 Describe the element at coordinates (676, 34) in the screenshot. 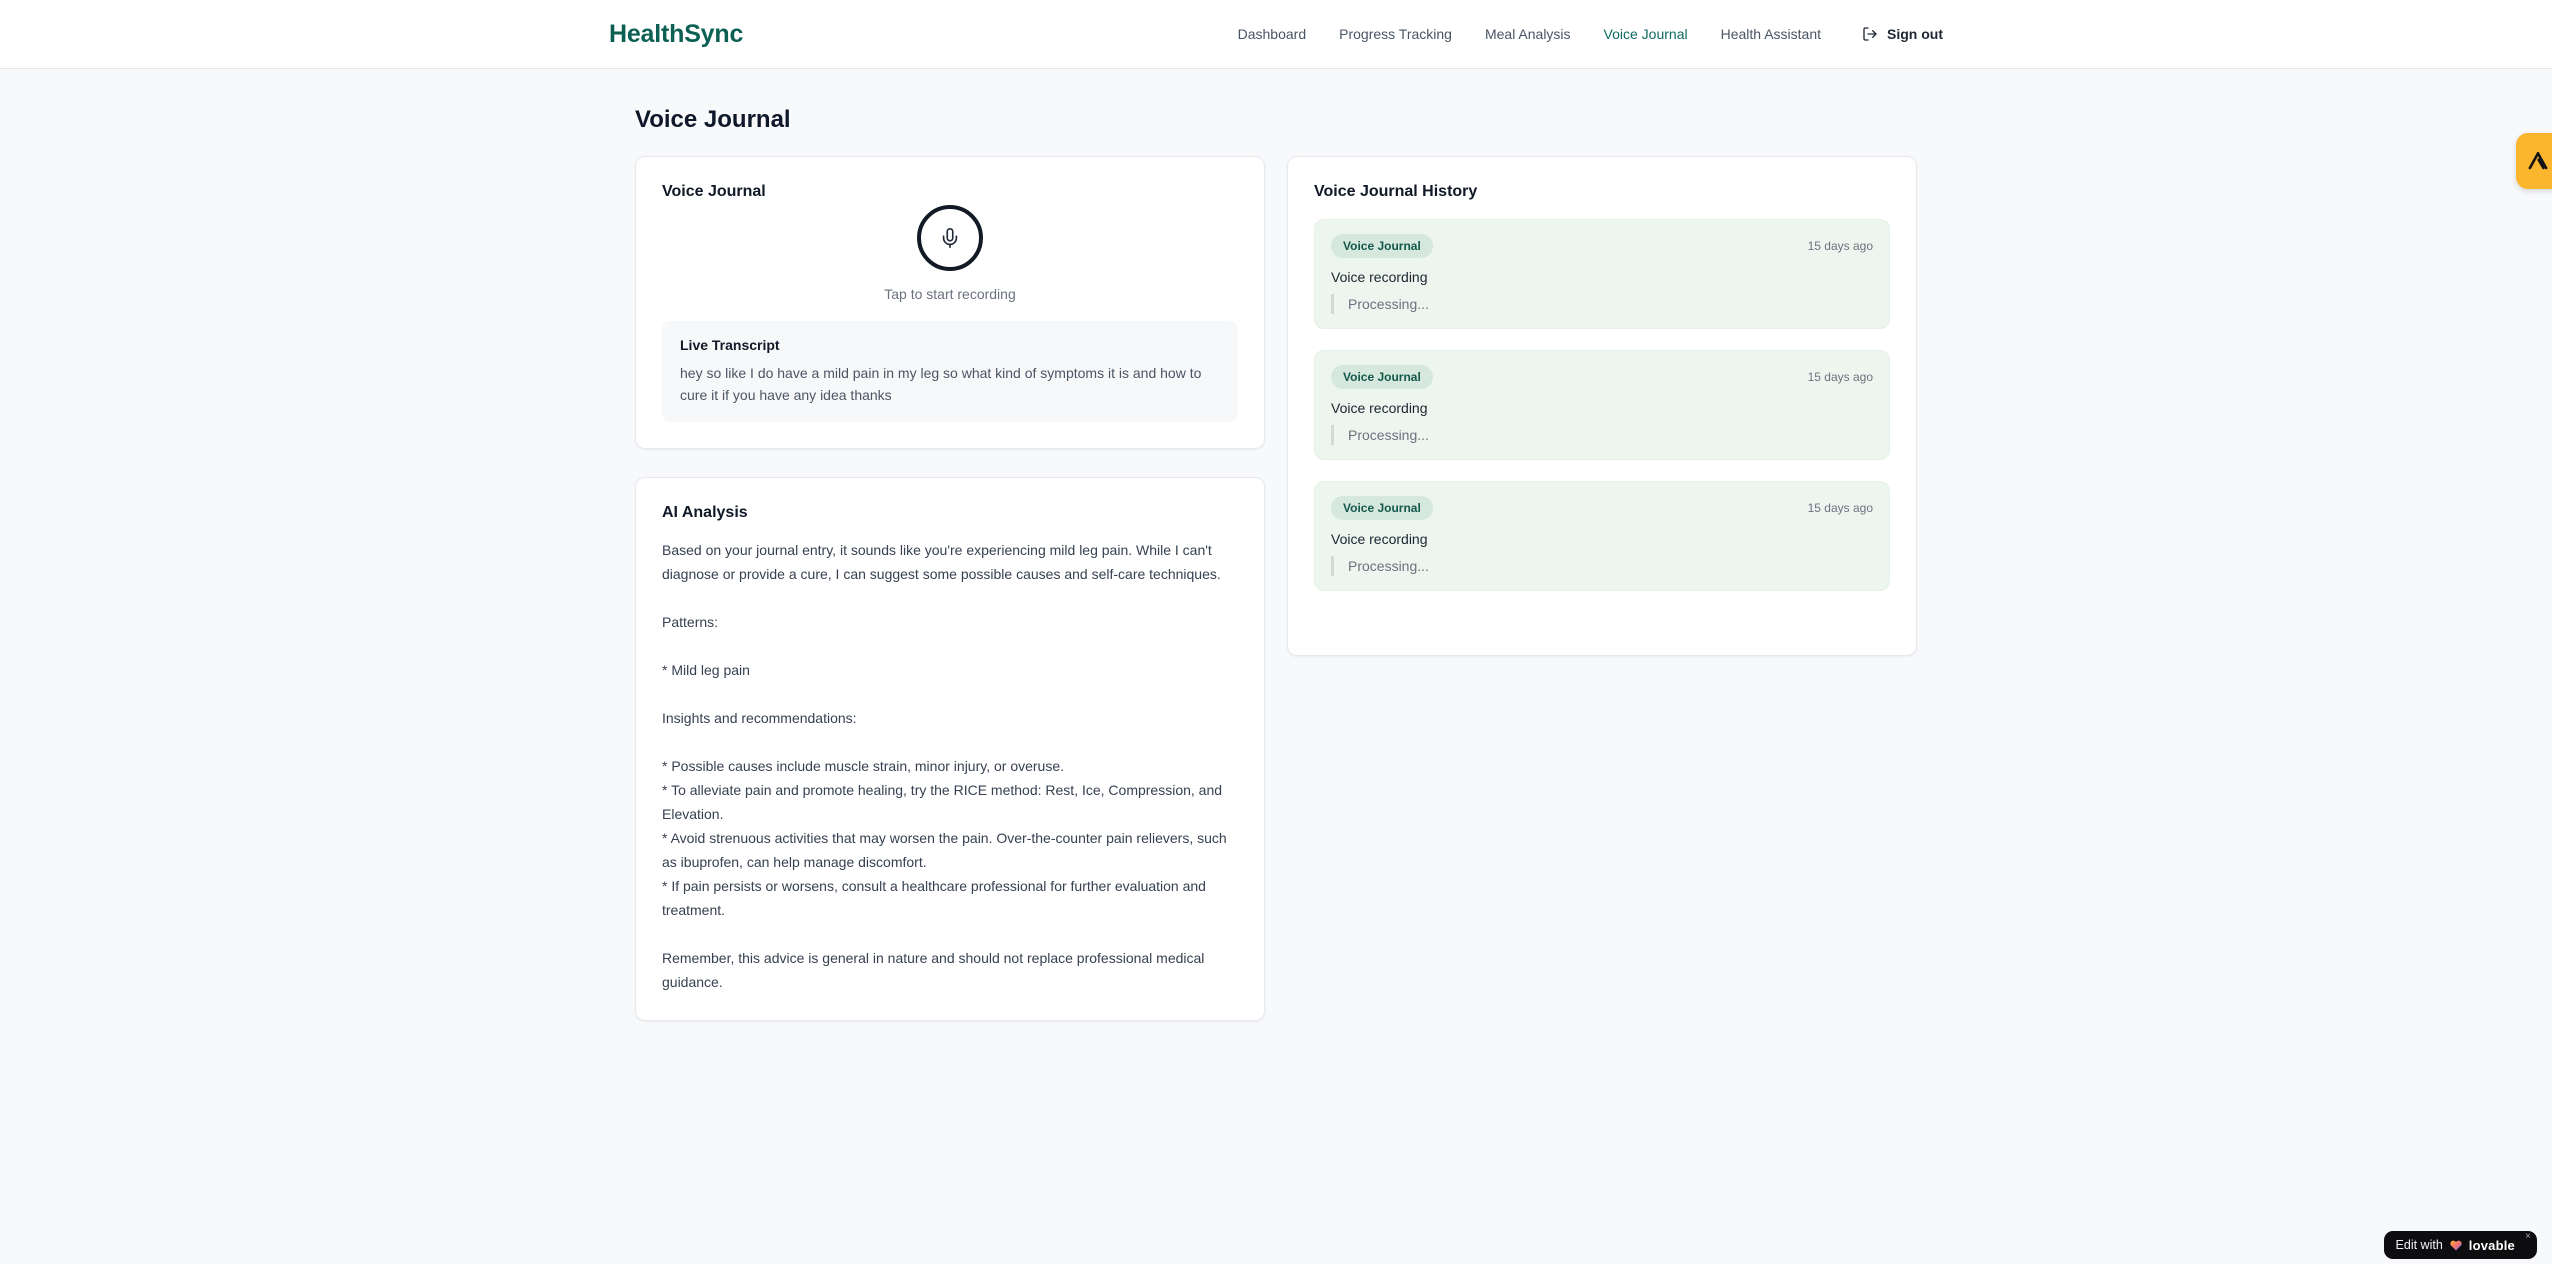

I see `app-logo: HealthSync` at that location.